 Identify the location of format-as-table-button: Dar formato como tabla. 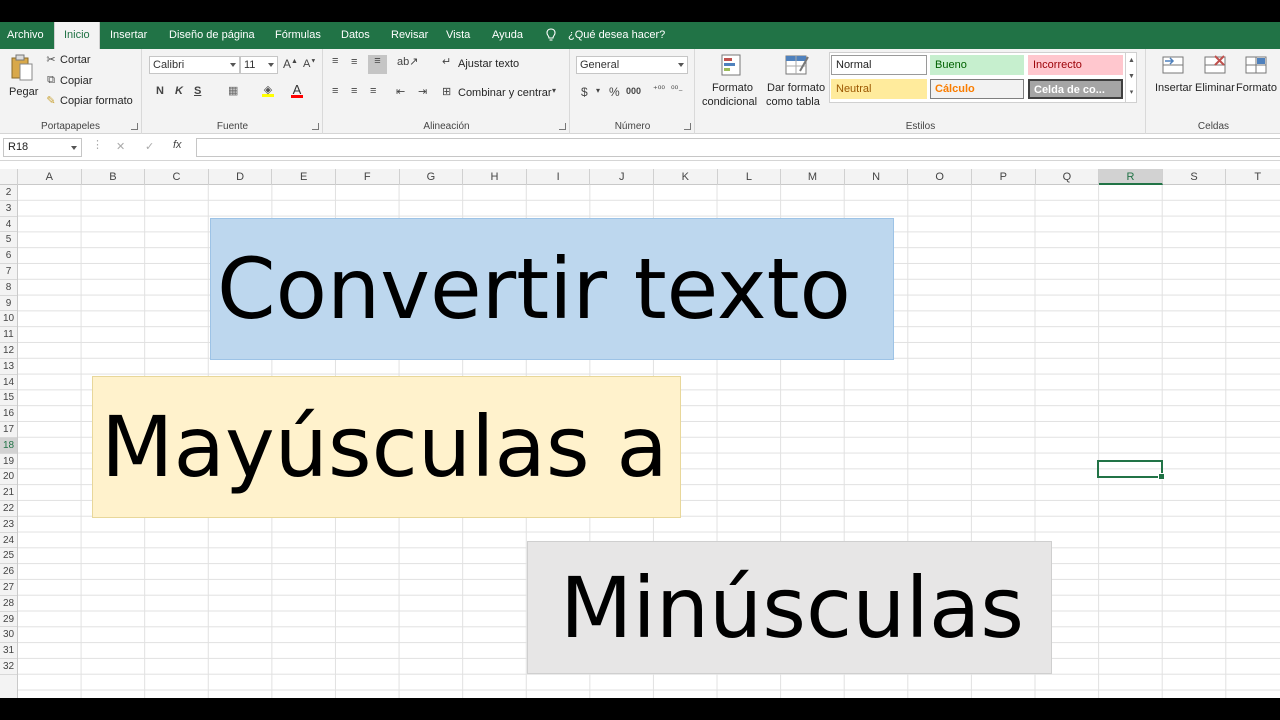
(797, 82).